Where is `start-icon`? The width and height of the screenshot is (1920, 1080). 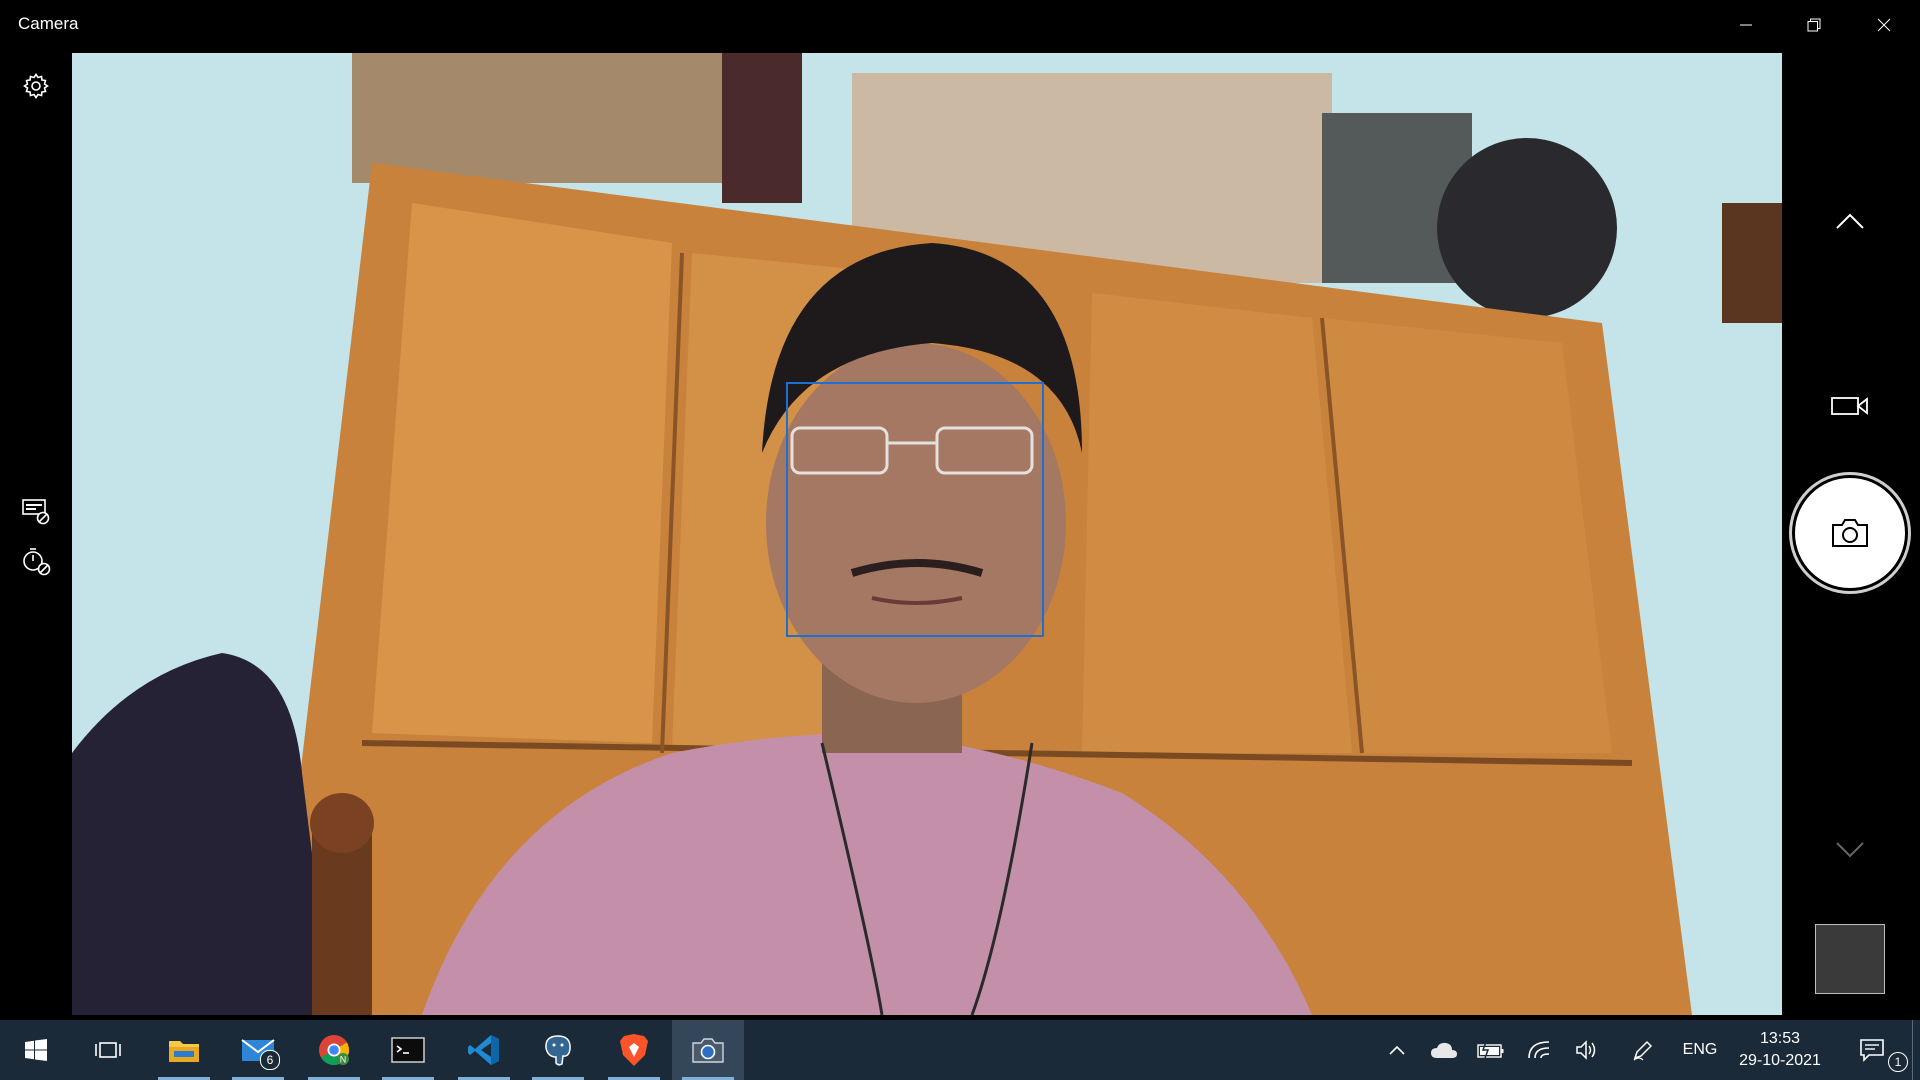
start-icon is located at coordinates (36, 1050).